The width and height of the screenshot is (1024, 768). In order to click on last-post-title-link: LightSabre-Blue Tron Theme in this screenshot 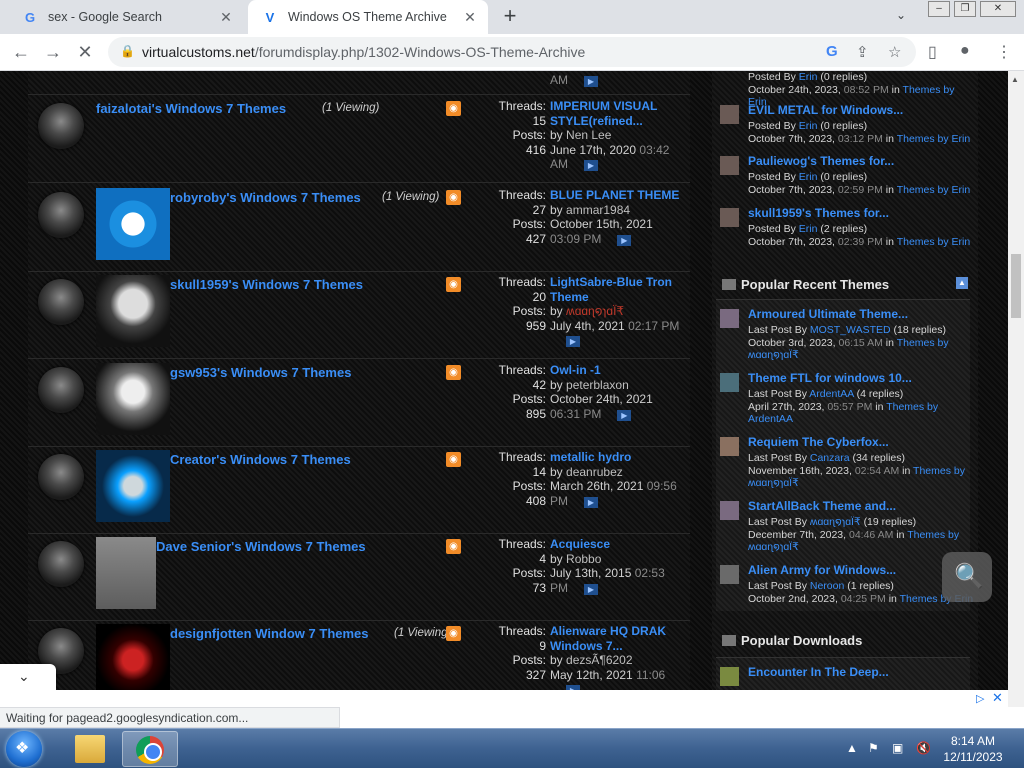, I will do `click(611, 289)`.